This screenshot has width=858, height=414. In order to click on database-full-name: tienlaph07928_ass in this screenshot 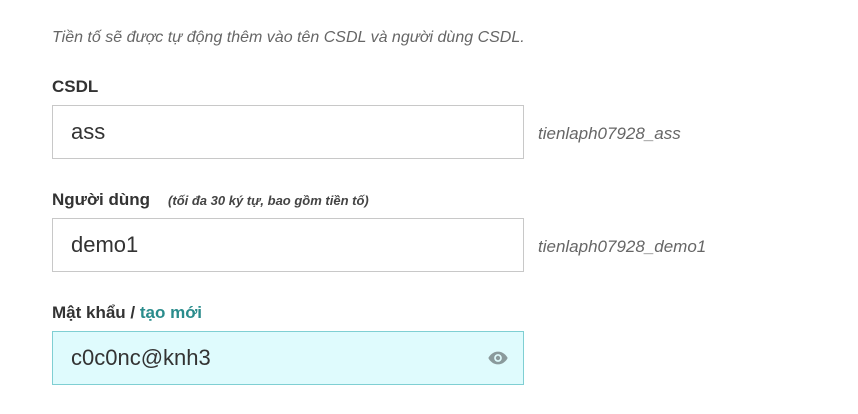, I will do `click(609, 133)`.